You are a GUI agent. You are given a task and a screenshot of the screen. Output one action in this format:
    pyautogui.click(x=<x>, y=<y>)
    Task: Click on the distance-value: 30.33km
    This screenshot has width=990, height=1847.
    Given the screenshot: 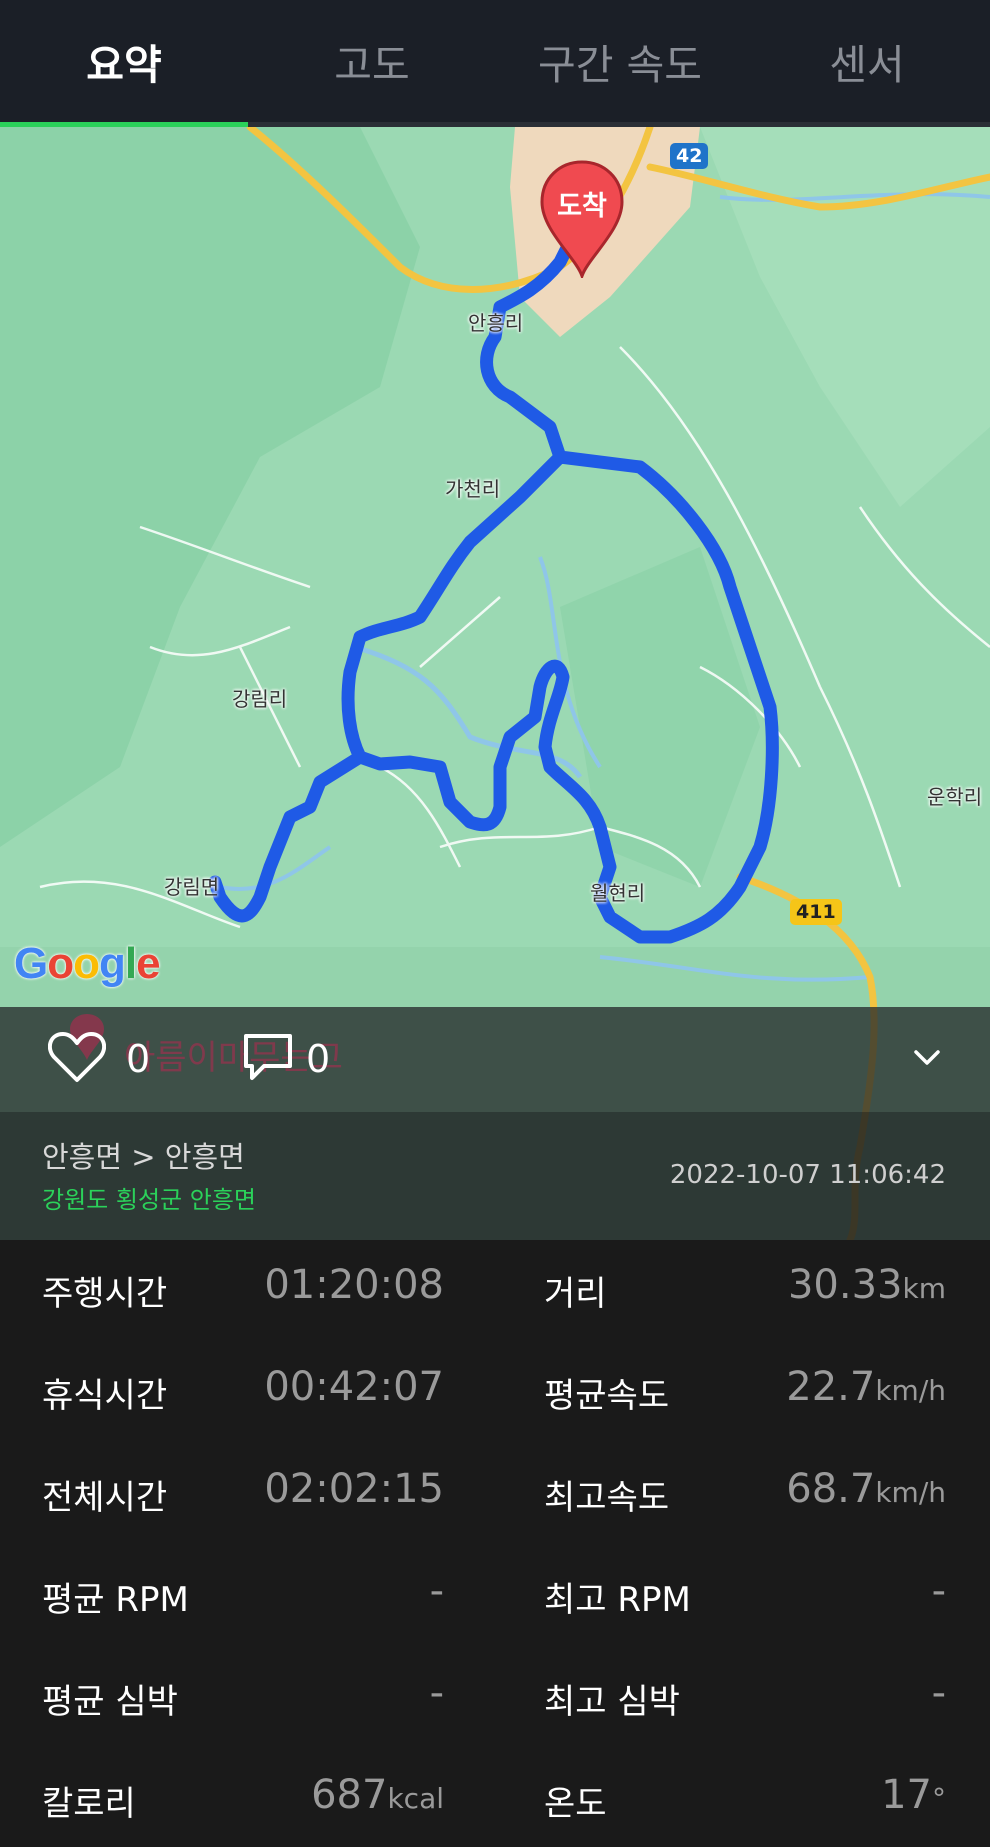 What is the action you would take?
    pyautogui.click(x=867, y=1285)
    